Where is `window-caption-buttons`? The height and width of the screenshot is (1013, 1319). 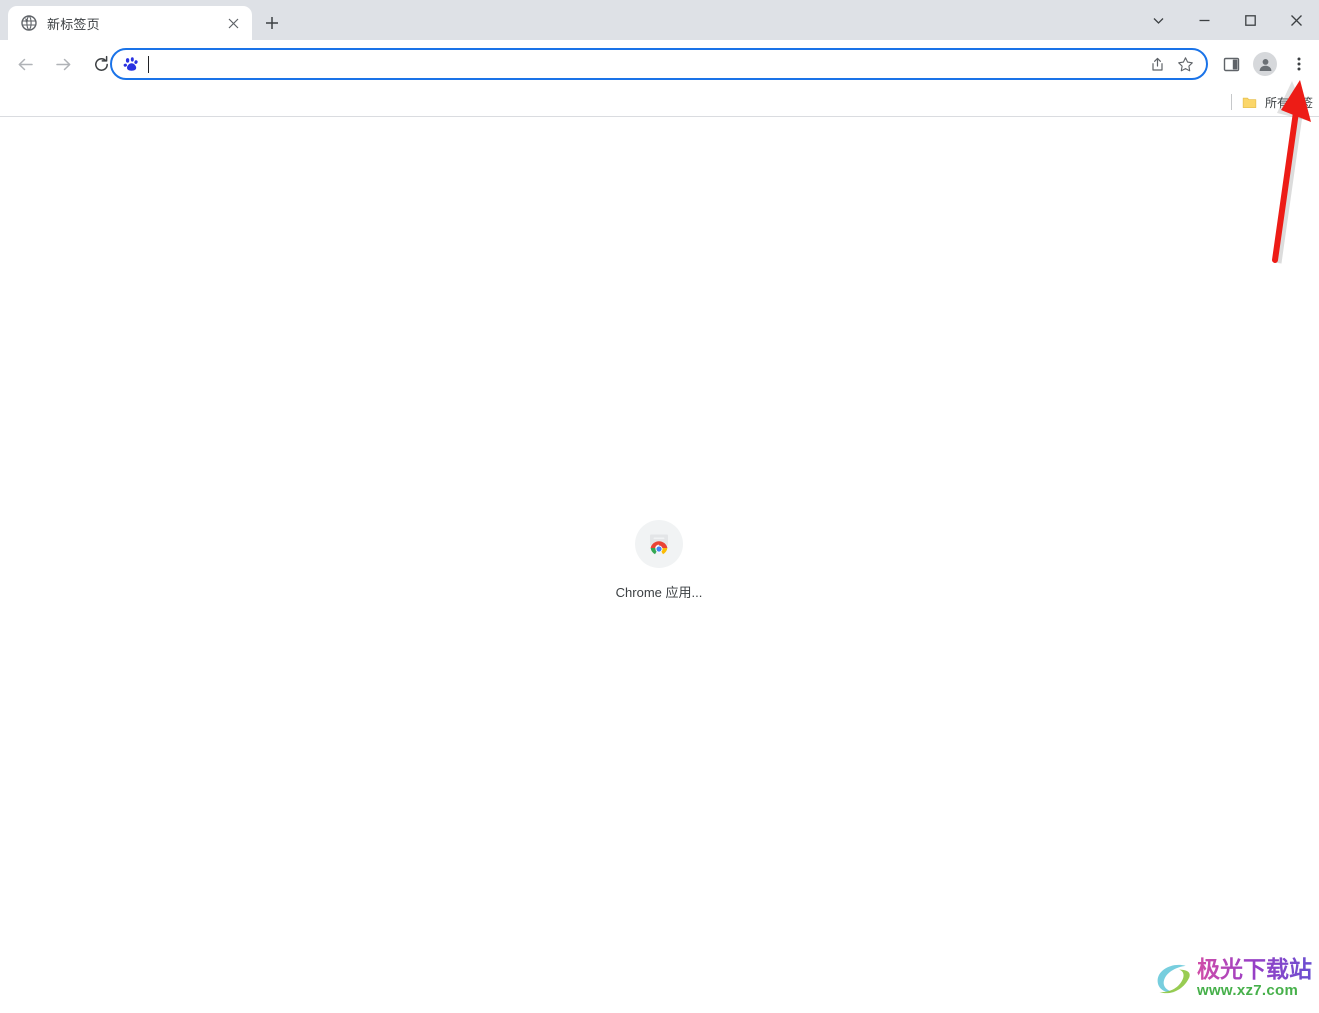 window-caption-buttons is located at coordinates (1227, 20).